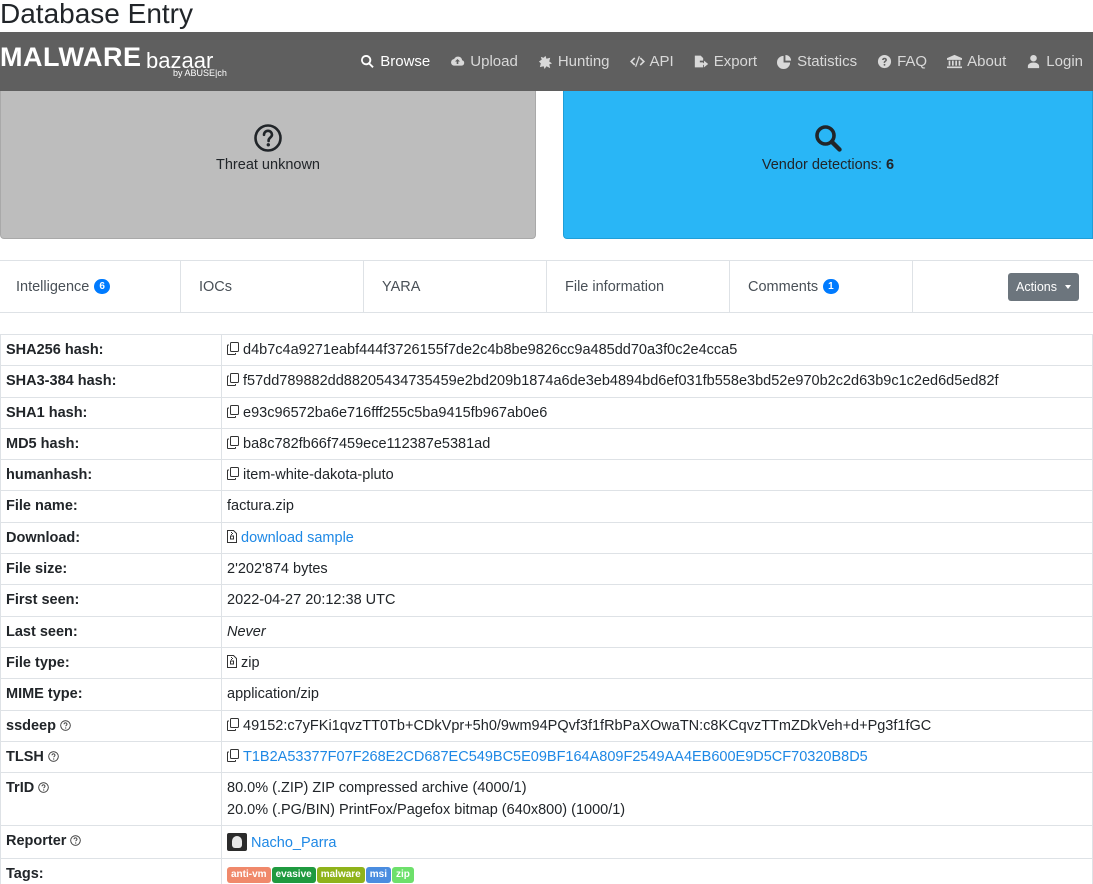 The width and height of the screenshot is (1093, 884). I want to click on nav-upload: Upload, so click(484, 61).